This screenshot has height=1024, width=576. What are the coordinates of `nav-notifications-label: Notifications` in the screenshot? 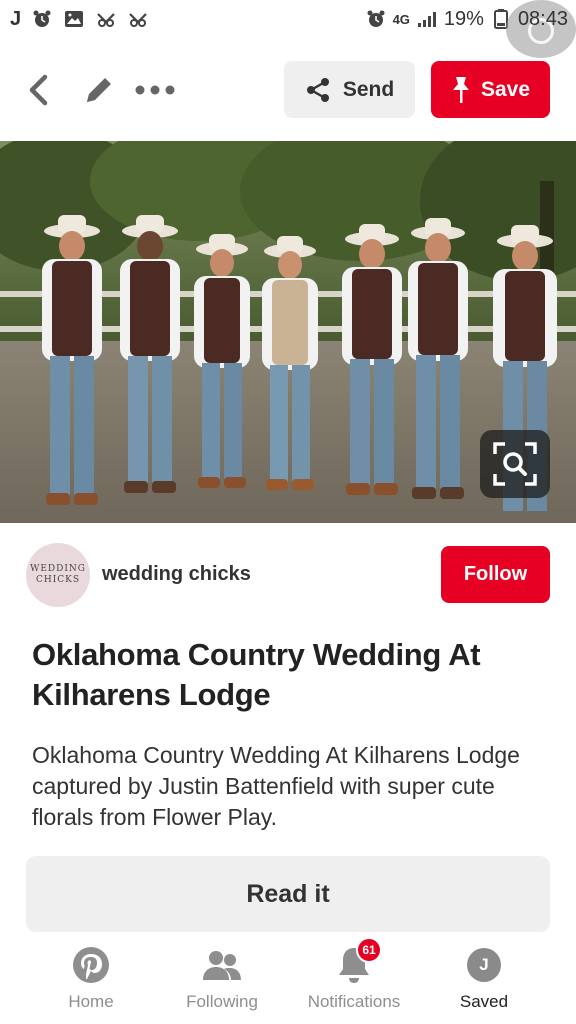 It's located at (354, 1001).